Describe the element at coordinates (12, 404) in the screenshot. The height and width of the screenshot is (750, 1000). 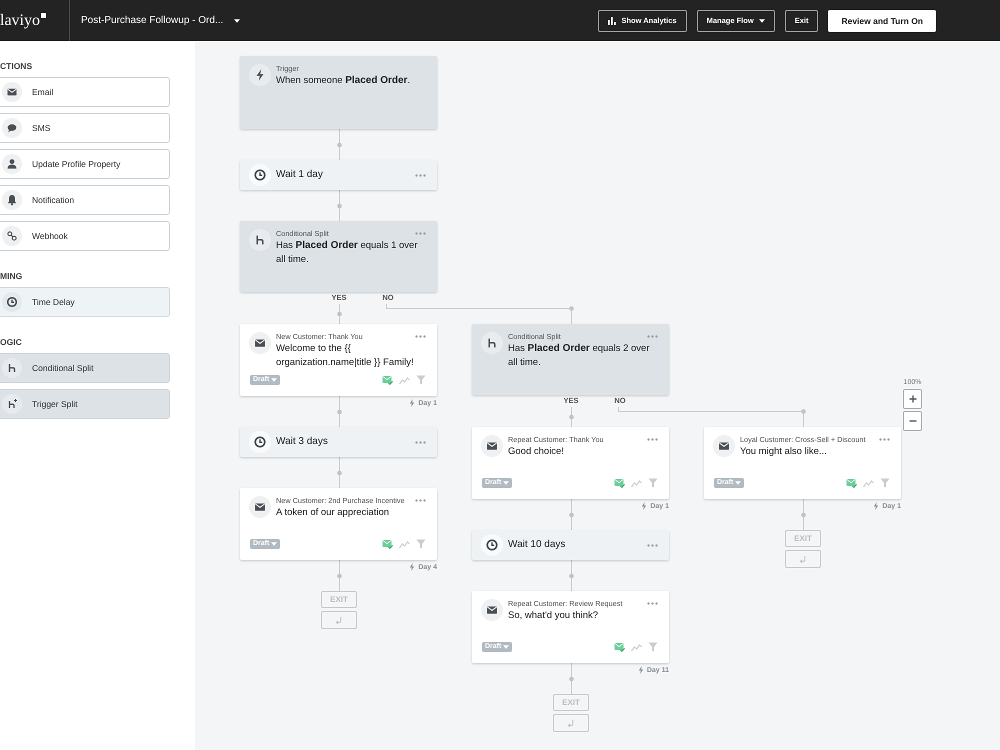
I see `split-plus-icon` at that location.